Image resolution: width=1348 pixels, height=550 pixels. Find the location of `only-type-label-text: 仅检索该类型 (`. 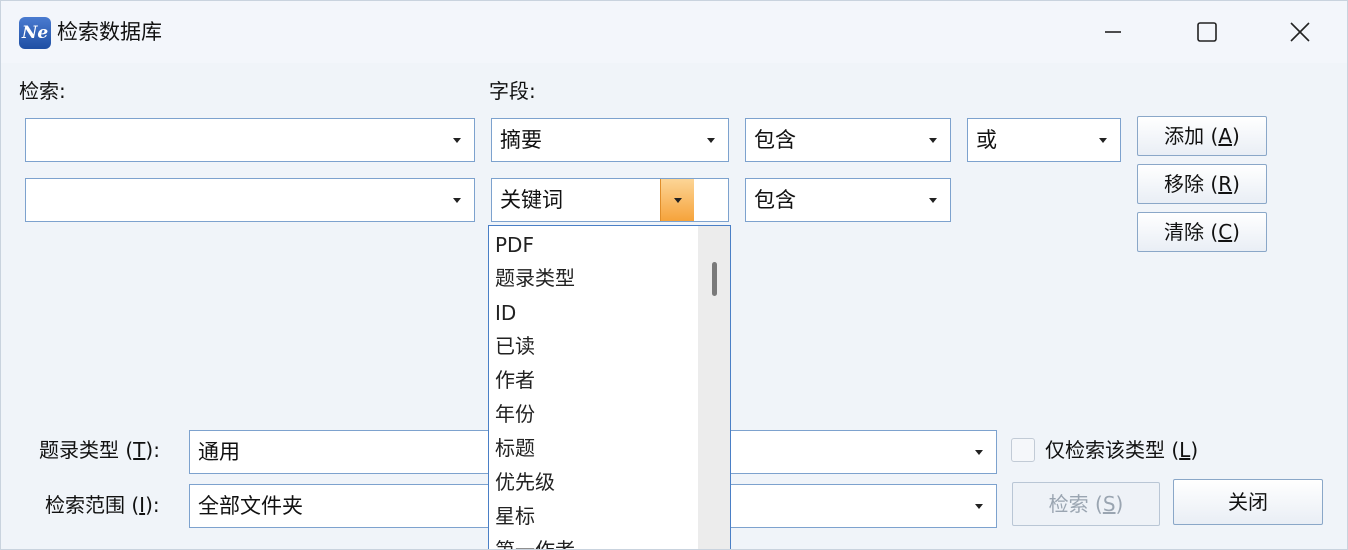

only-type-label-text: 仅检索该类型 ( is located at coordinates (1112, 450).